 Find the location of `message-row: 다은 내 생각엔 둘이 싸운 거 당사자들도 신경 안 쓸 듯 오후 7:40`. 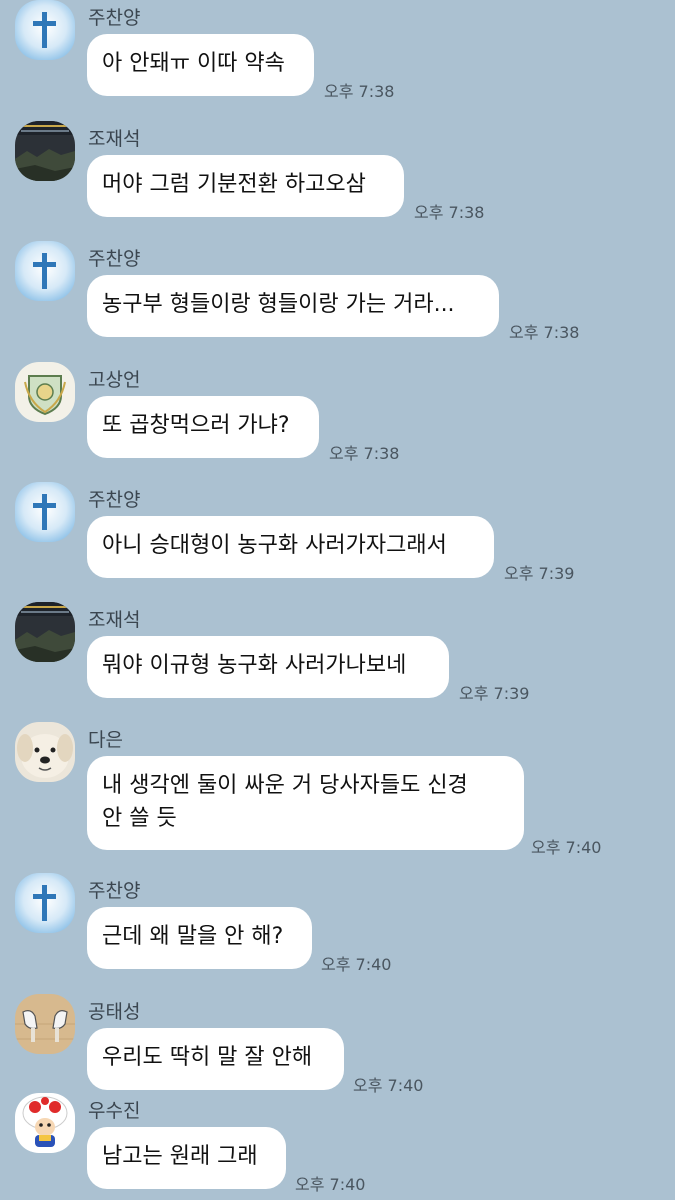

message-row: 다은 내 생각엔 둘이 싸운 거 당사자들도 신경 안 쓸 듯 오후 7:40 is located at coordinates (337, 792).